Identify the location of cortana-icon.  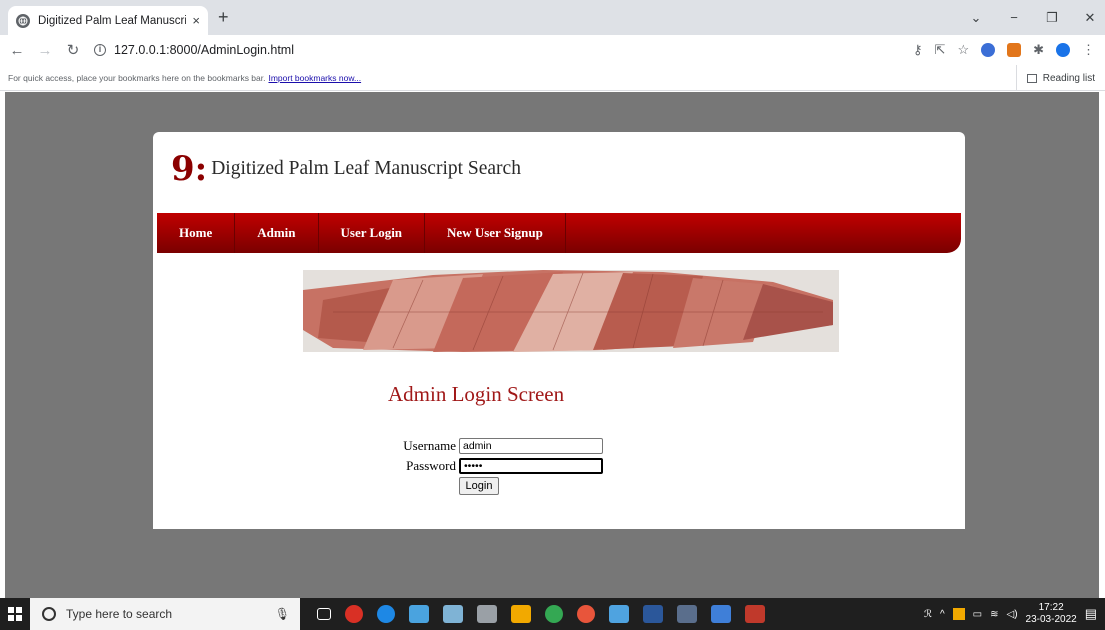
(49, 614).